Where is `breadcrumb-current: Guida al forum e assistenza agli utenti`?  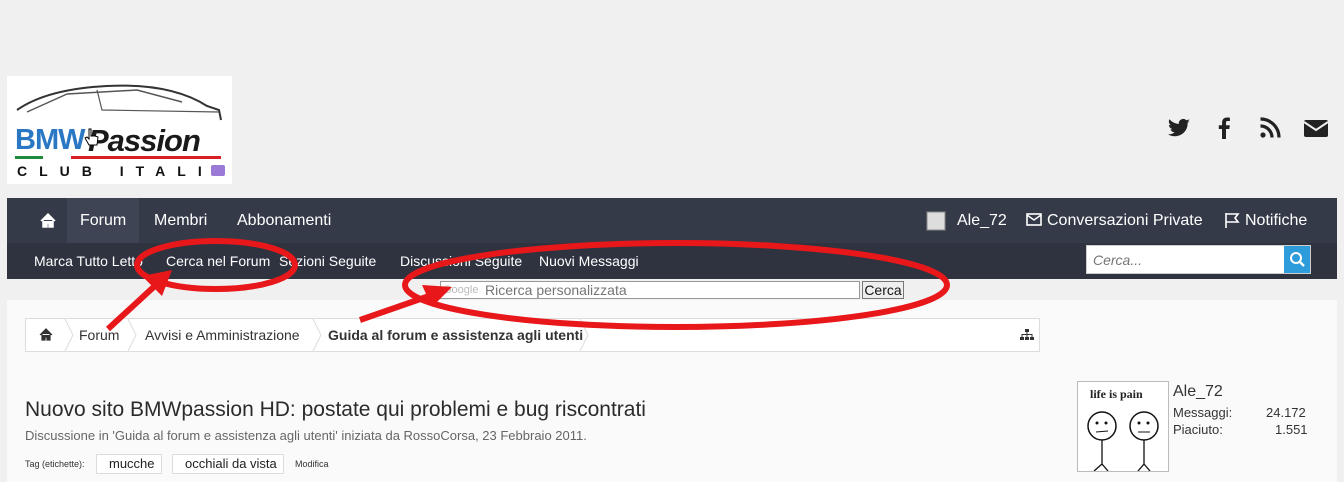
breadcrumb-current: Guida al forum e assistenza agli utenti is located at coordinates (455, 335).